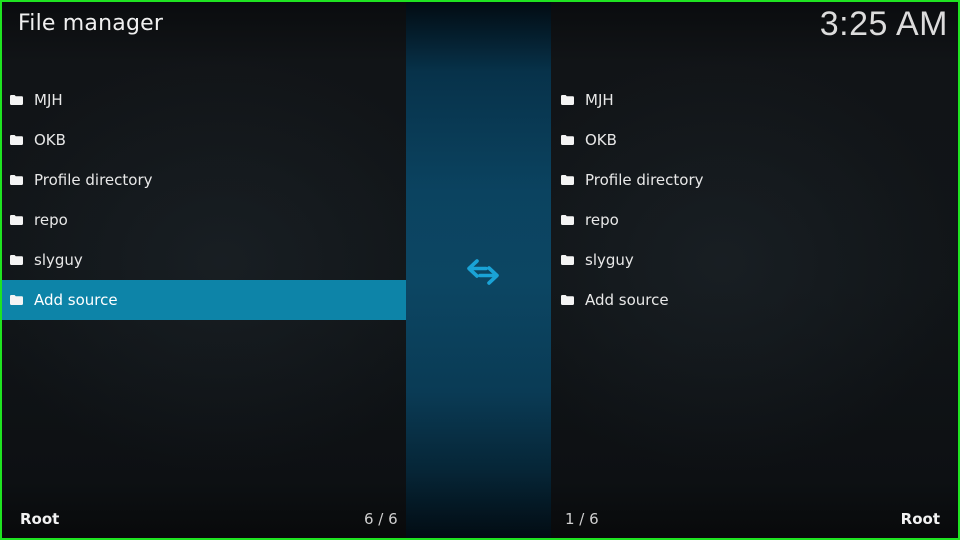  What do you see at coordinates (754, 140) in the screenshot?
I see `right-list-item-okb: OKB` at bounding box center [754, 140].